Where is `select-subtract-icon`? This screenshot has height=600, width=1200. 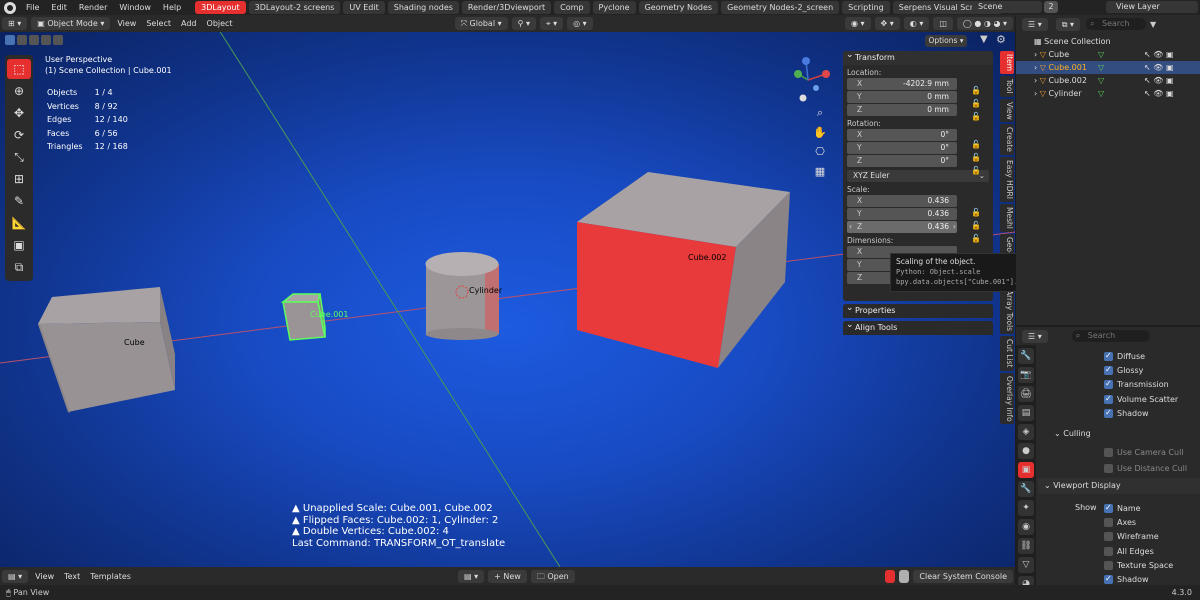
select-subtract-icon is located at coordinates (34, 40).